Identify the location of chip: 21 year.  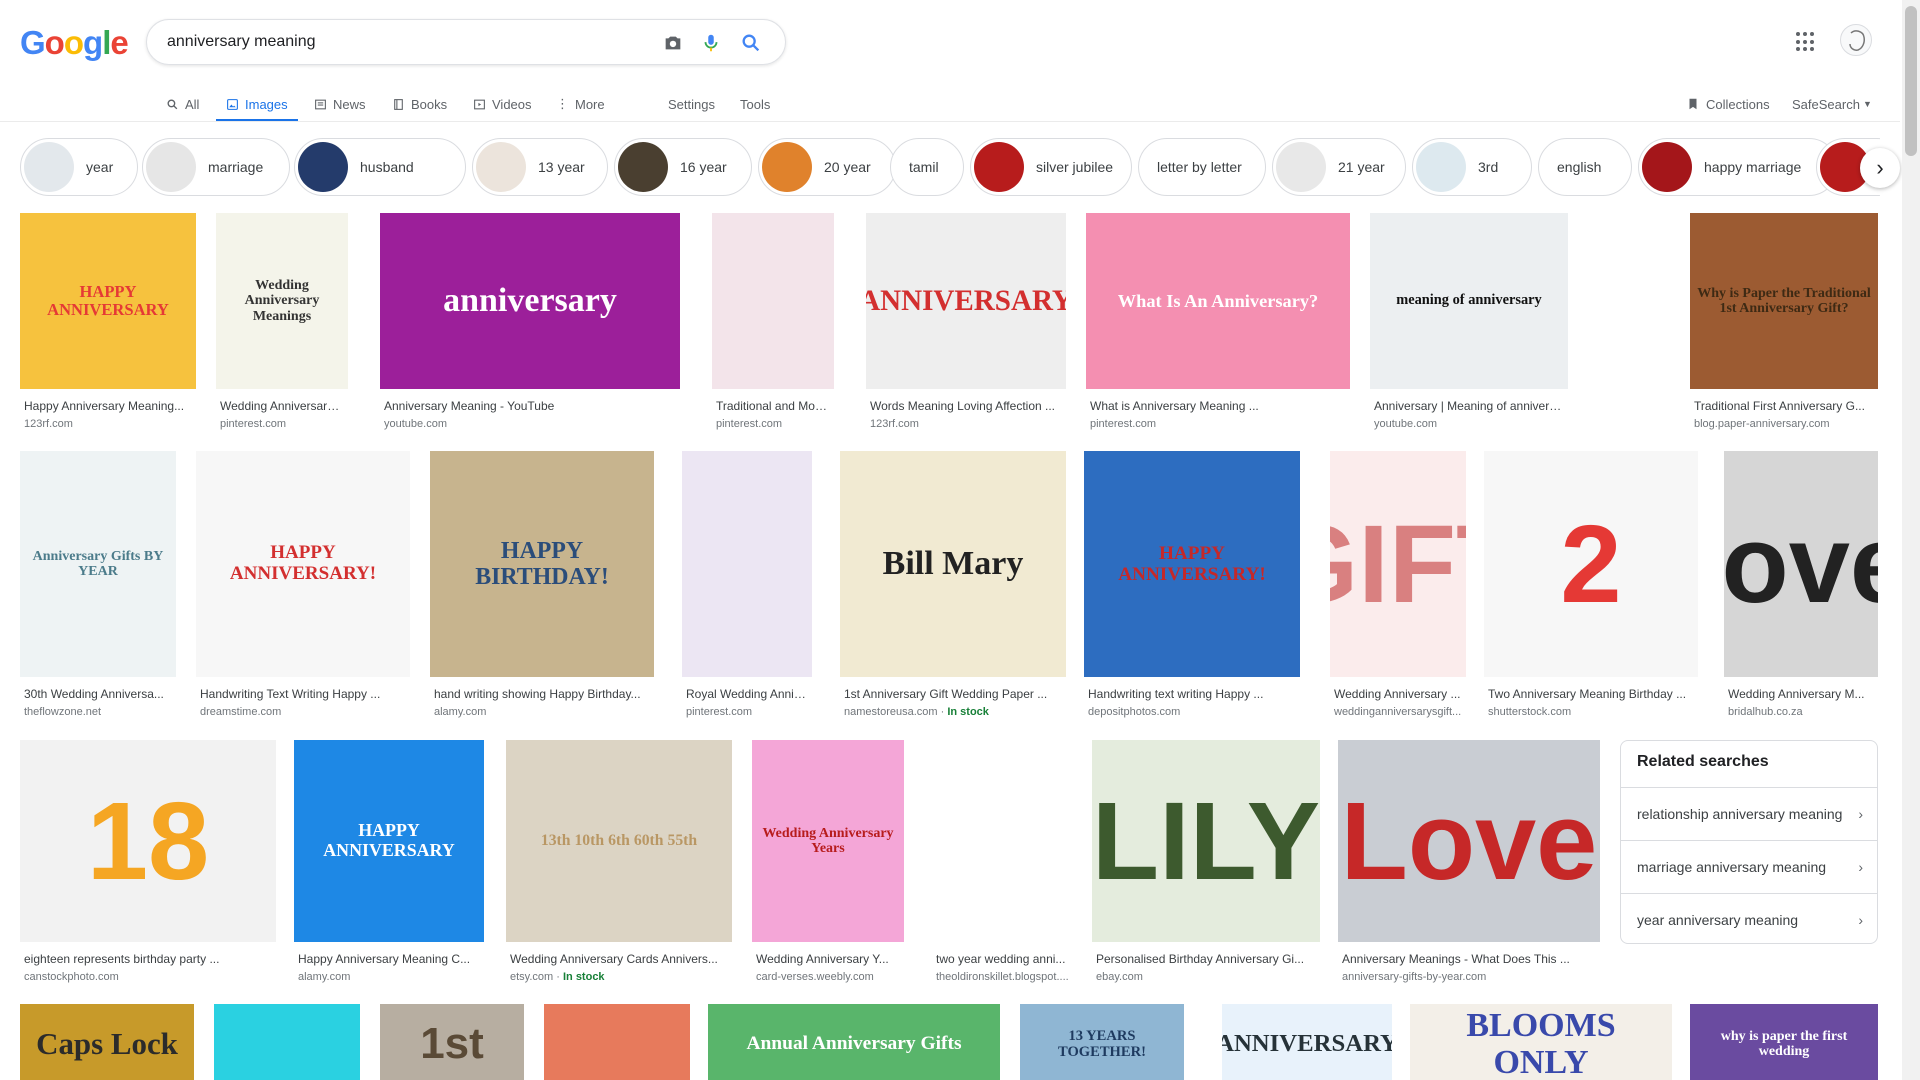
(1339, 167).